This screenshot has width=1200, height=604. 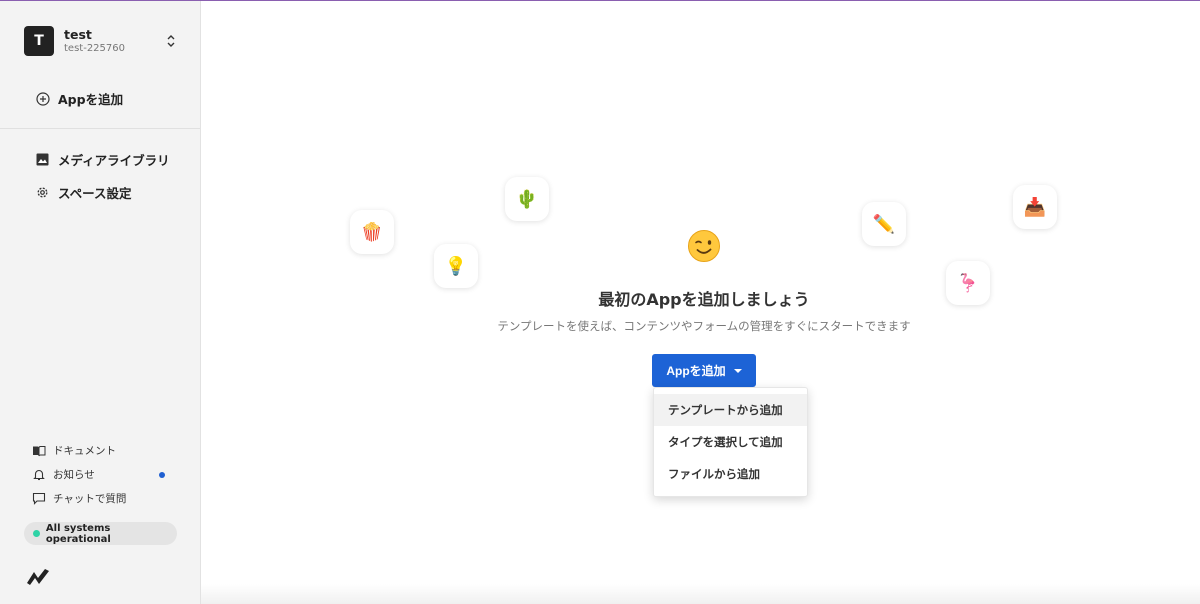 What do you see at coordinates (39, 41) in the screenshot?
I see `space-avatar: T` at bounding box center [39, 41].